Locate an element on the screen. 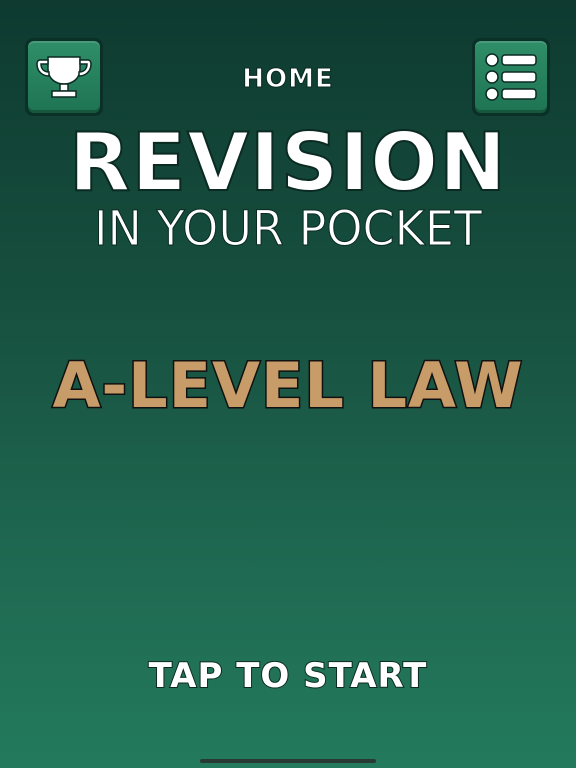  subject-title: A-LEVEL LAW is located at coordinates (287, 386).